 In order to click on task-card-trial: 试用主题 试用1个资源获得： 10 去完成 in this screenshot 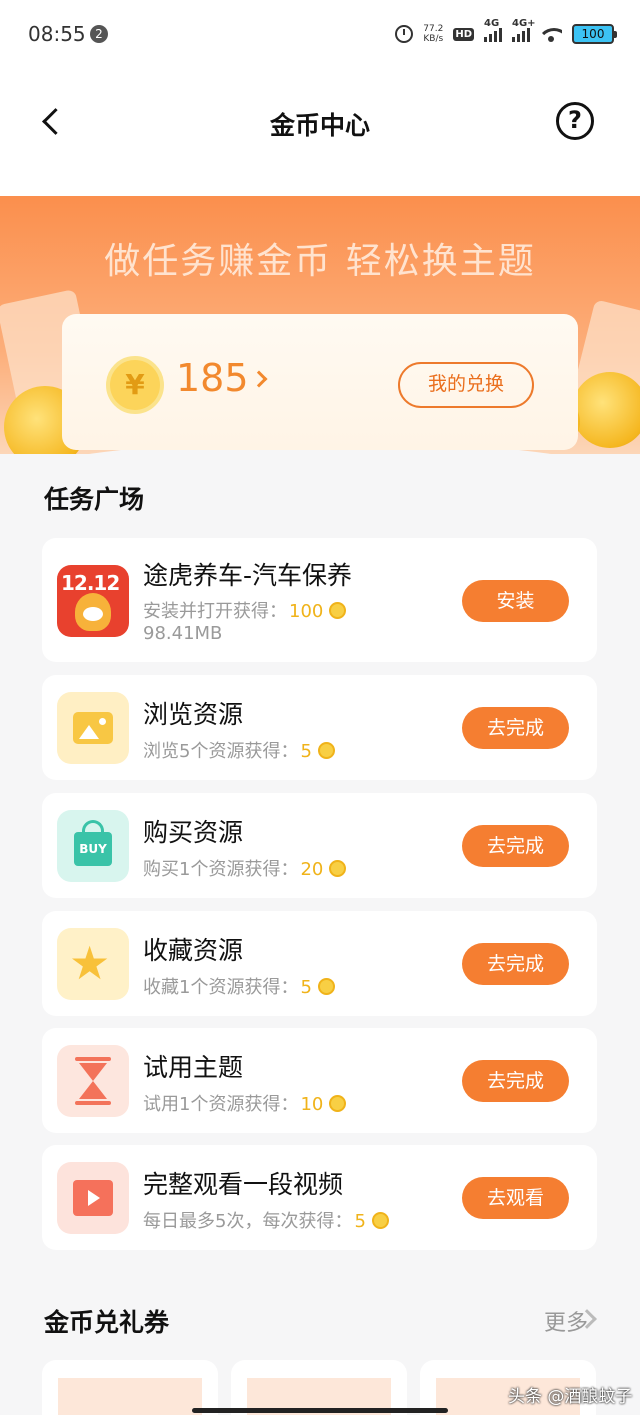, I will do `click(319, 1080)`.